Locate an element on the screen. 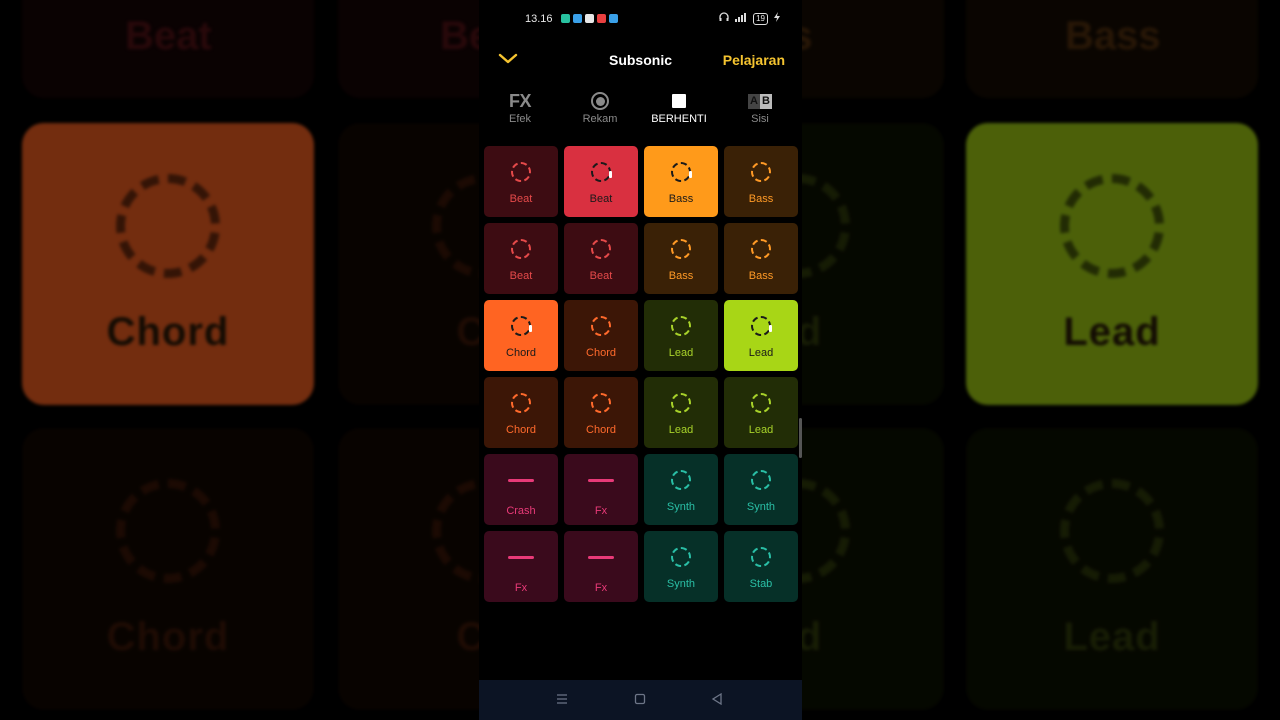 This screenshot has width=1280, height=720. toolbar: FX Efek Rekam BERHENTI A B Sisi is located at coordinates (640, 112).